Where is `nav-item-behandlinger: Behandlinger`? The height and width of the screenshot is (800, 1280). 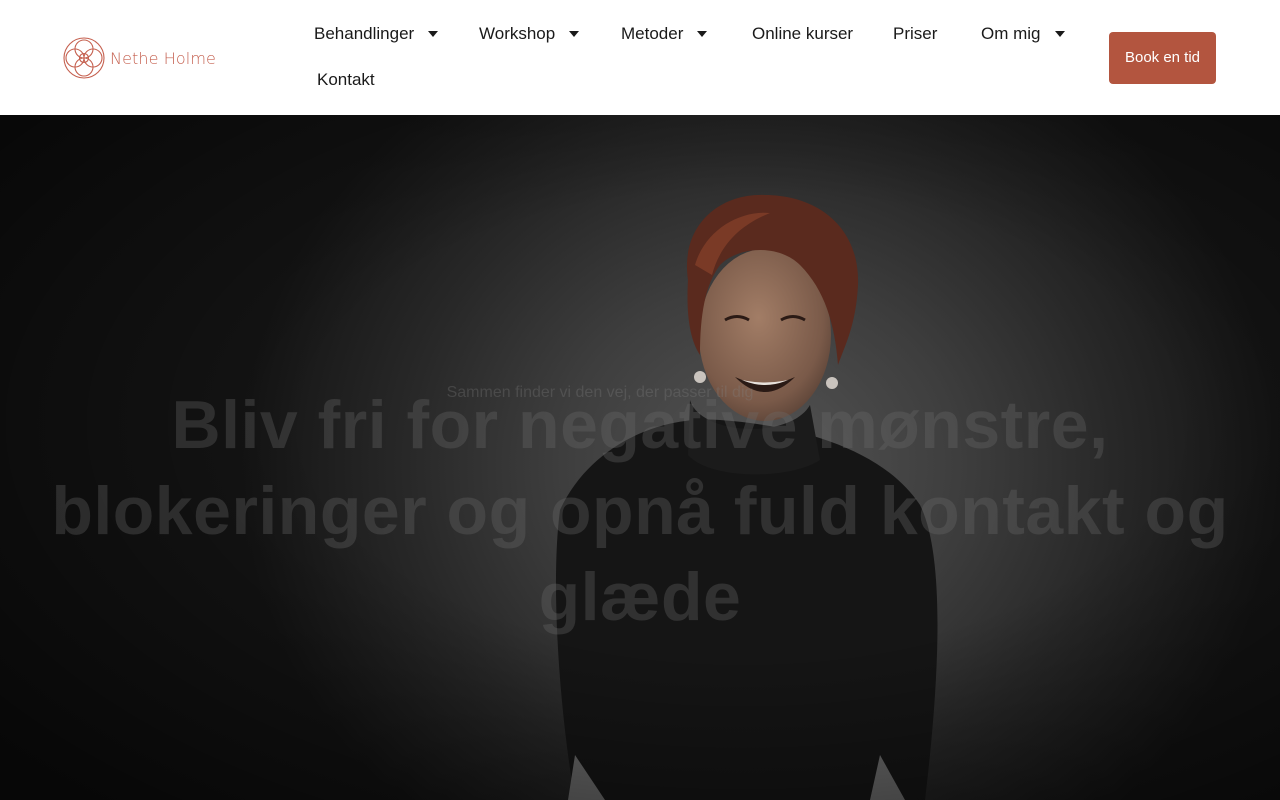
nav-item-behandlinger: Behandlinger is located at coordinates (376, 34).